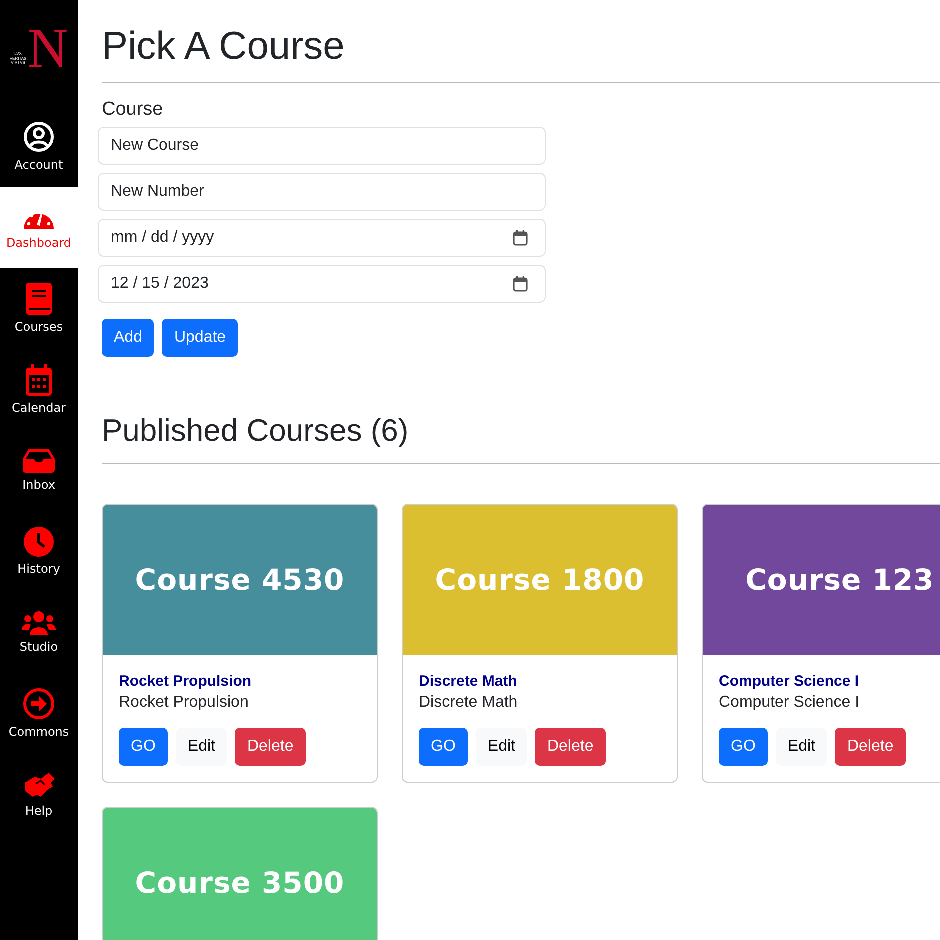 Image resolution: width=940 pixels, height=940 pixels. Describe the element at coordinates (184, 703) in the screenshot. I see `course-subtitle: Rocket Propulsion` at that location.